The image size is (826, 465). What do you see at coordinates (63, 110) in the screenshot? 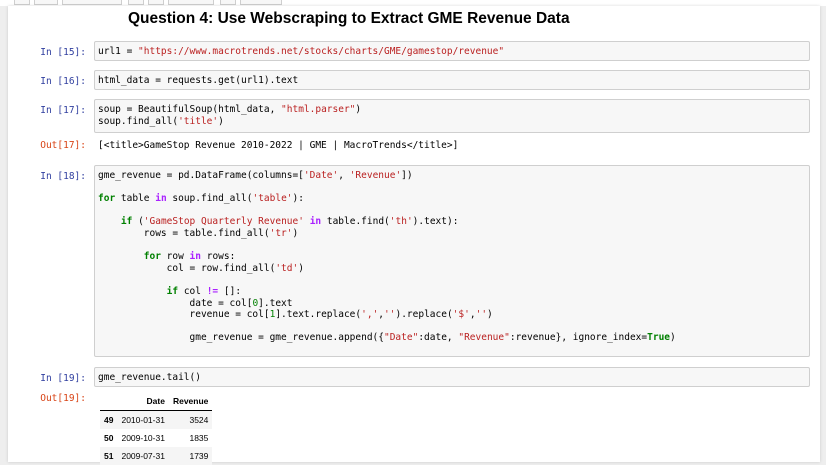
I see `input-prompt: In [17]:` at bounding box center [63, 110].